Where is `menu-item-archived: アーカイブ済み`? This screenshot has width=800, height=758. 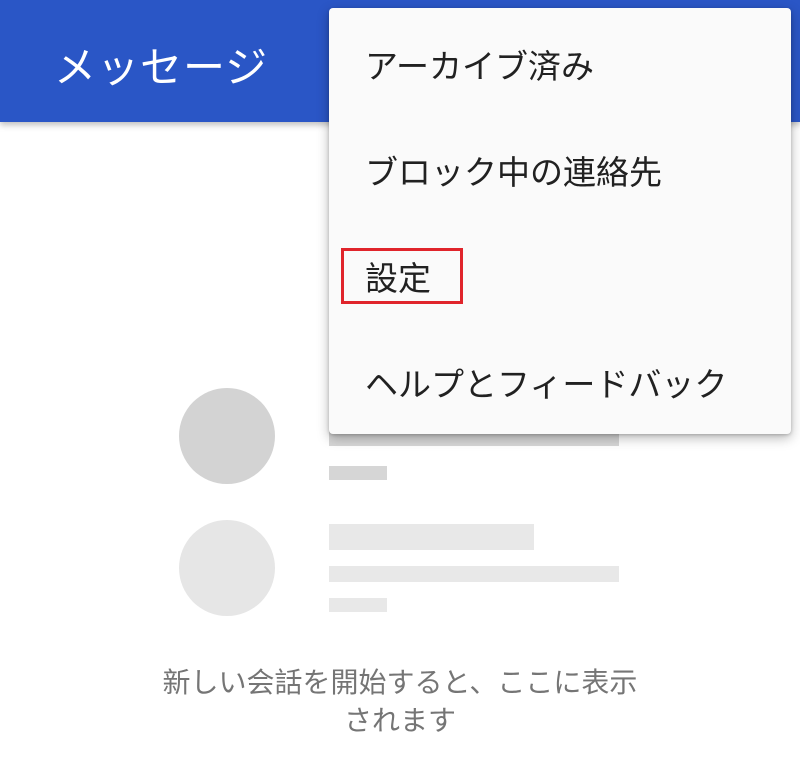 menu-item-archived: アーカイブ済み is located at coordinates (560, 64).